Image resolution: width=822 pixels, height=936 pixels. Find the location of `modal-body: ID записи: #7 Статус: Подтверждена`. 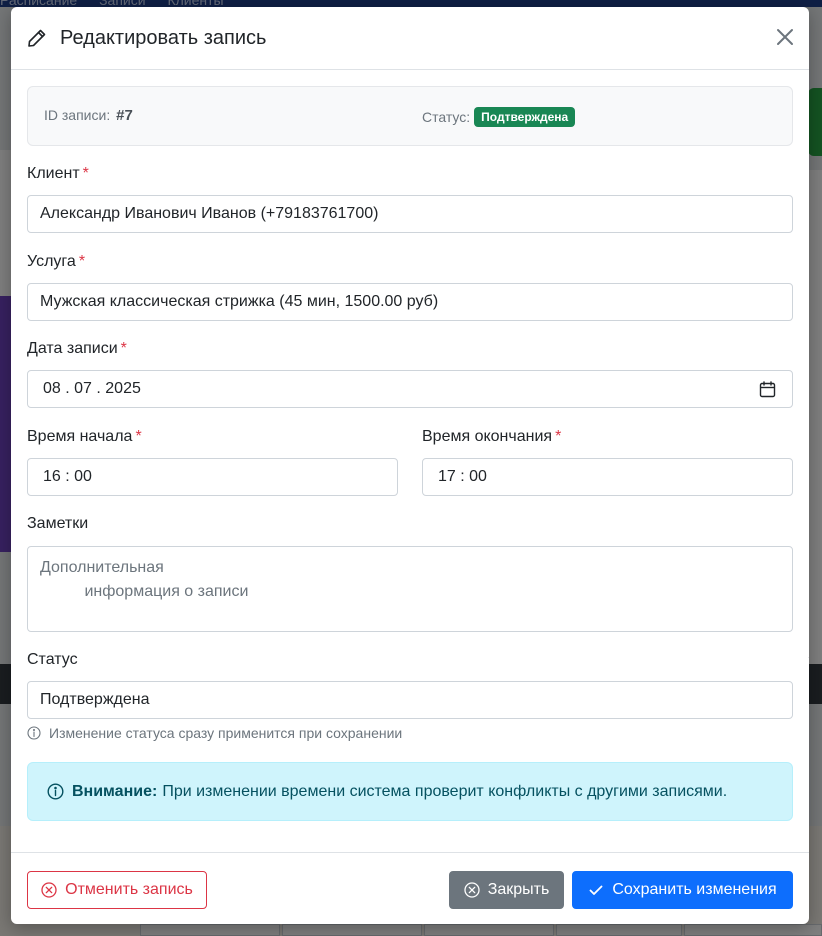

modal-body: ID записи: #7 Статус: Подтверждена is located at coordinates (410, 108).